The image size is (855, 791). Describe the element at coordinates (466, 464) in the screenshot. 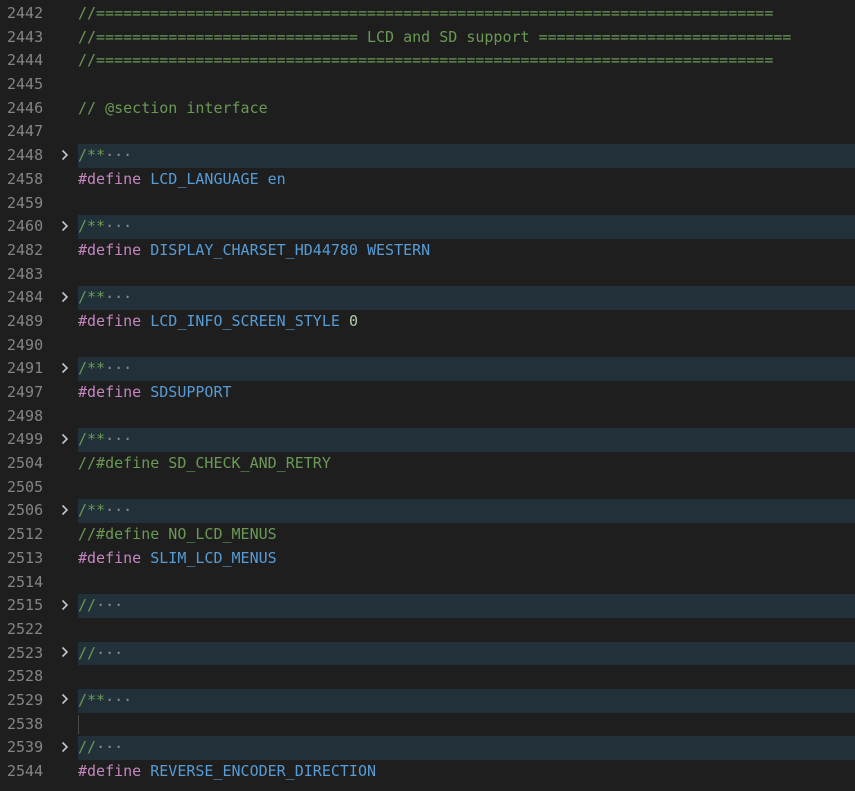

I see `code-comment: //#define SD_CHECK_AND_RETRY` at that location.